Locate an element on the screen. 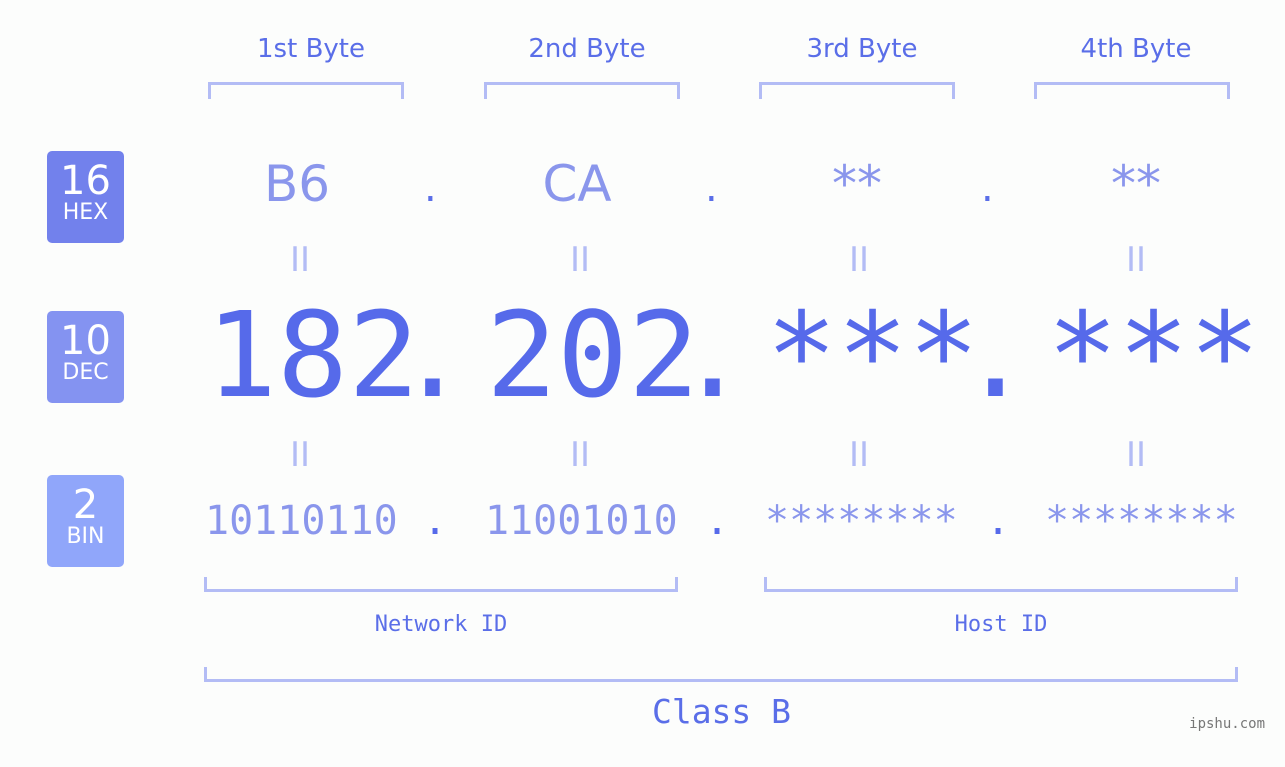 This screenshot has height=767, width=1285. bin-base-label: BIN is located at coordinates (85, 536).